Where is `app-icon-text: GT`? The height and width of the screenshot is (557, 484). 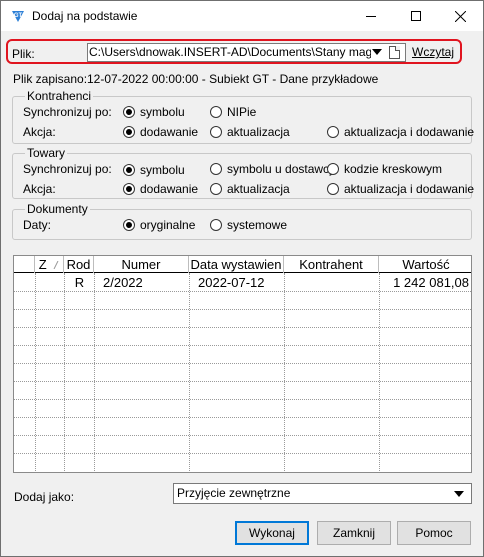 app-icon-text: GT is located at coordinates (18, 16).